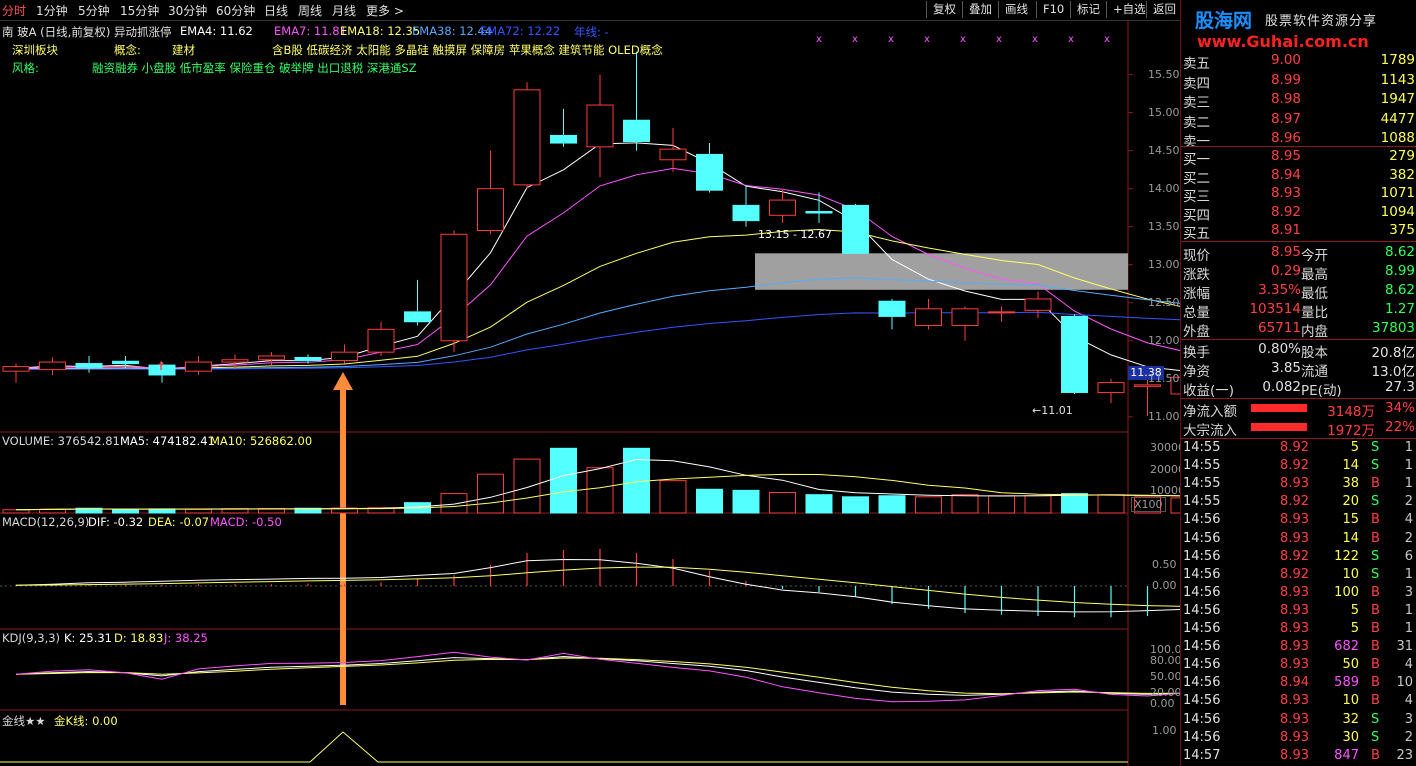 Image resolution: width=1416 pixels, height=766 pixels. Describe the element at coordinates (187, 10) in the screenshot. I see `period-tab-4: 30分钟` at that location.